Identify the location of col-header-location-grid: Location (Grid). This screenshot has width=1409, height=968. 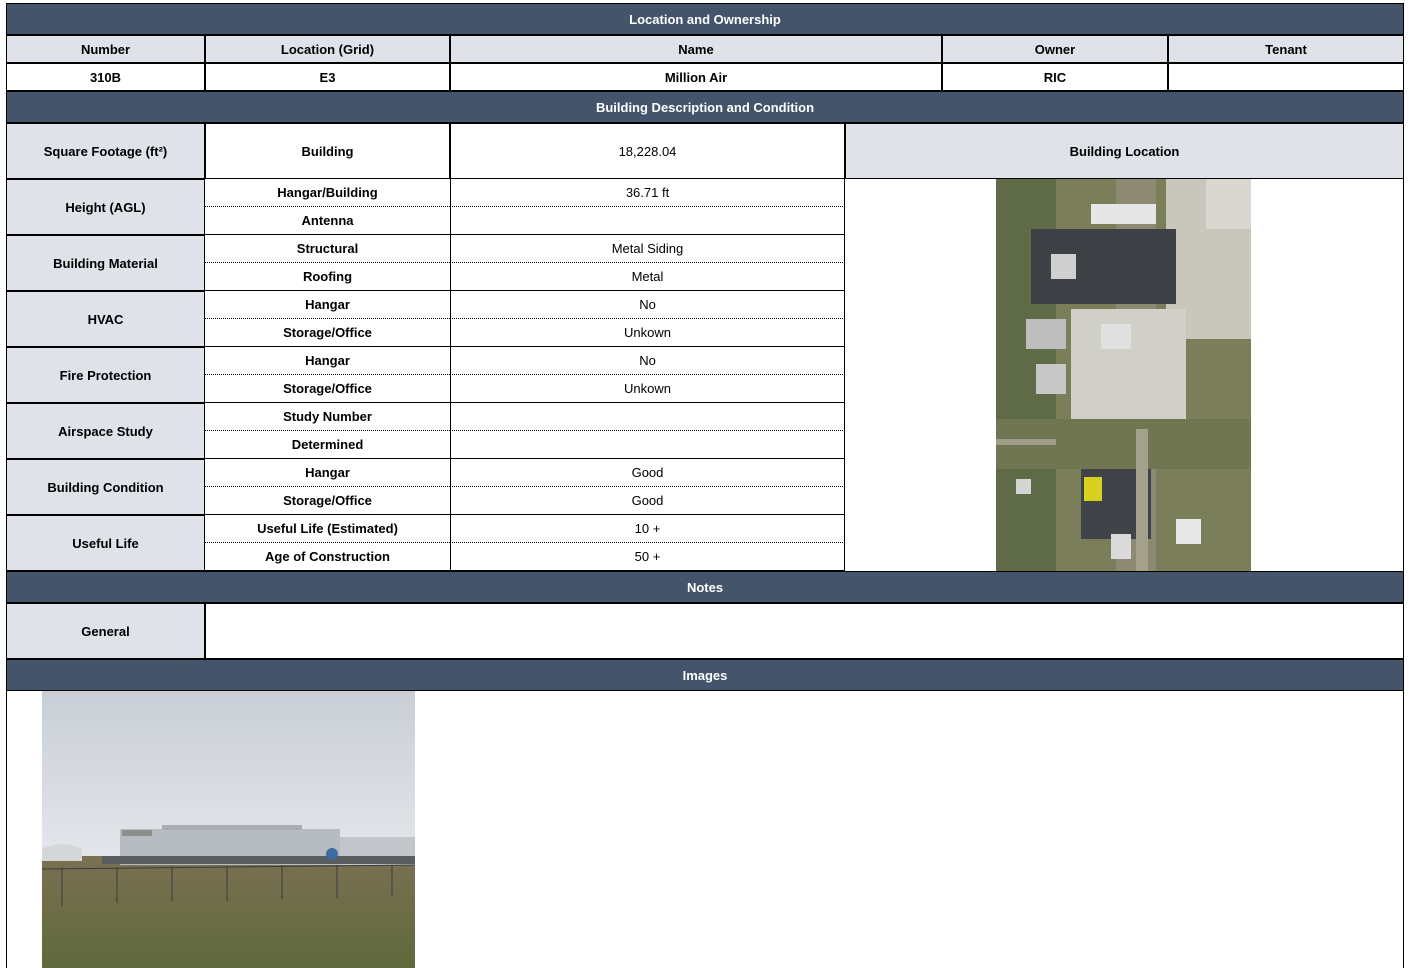
(327, 49).